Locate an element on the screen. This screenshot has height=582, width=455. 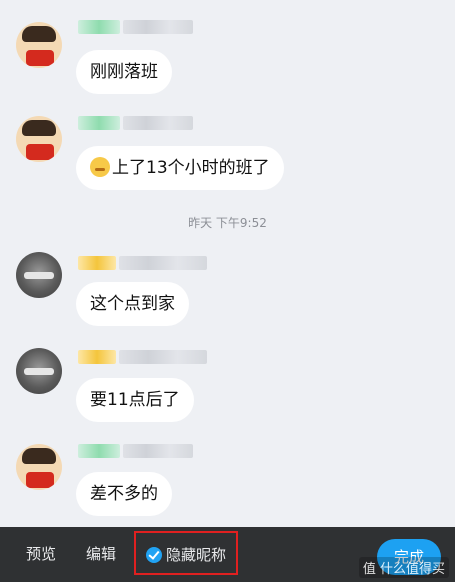
watermark: 值 什么值得买 is located at coordinates (403, 567).